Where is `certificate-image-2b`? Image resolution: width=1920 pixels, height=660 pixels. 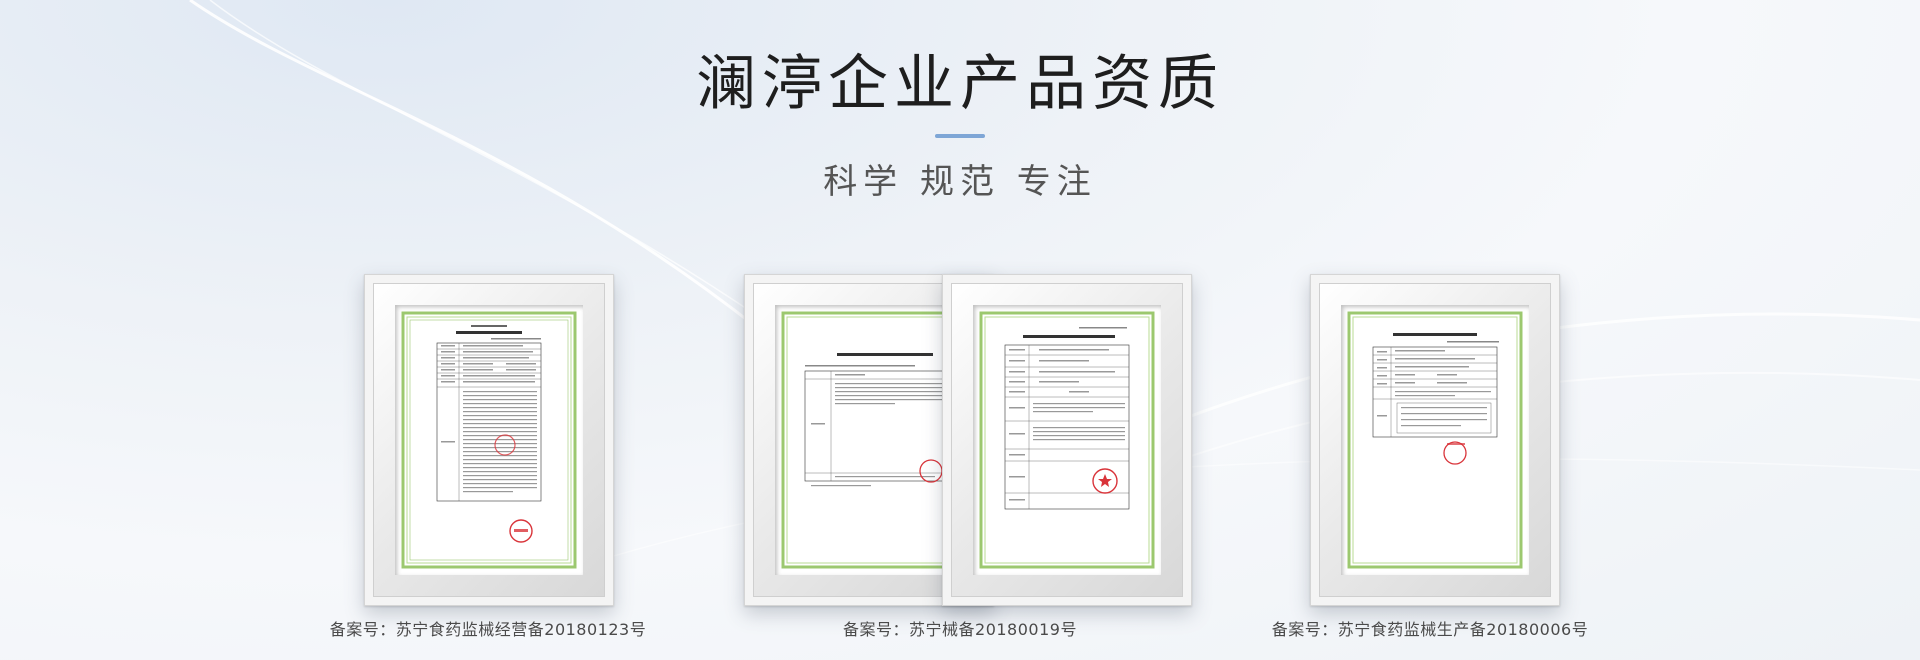 certificate-image-2b is located at coordinates (1067, 440).